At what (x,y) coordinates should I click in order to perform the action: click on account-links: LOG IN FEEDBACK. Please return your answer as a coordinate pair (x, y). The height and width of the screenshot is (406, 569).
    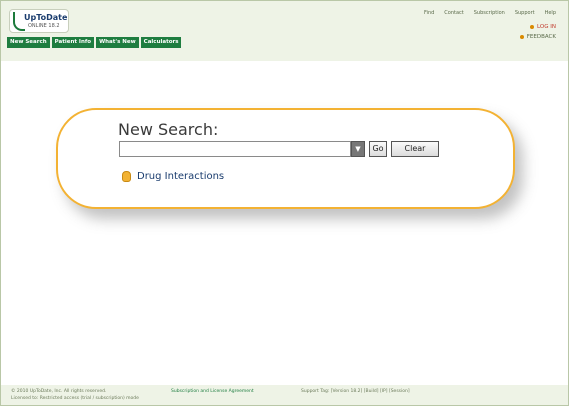
    Looking at the image, I should click on (537, 34).